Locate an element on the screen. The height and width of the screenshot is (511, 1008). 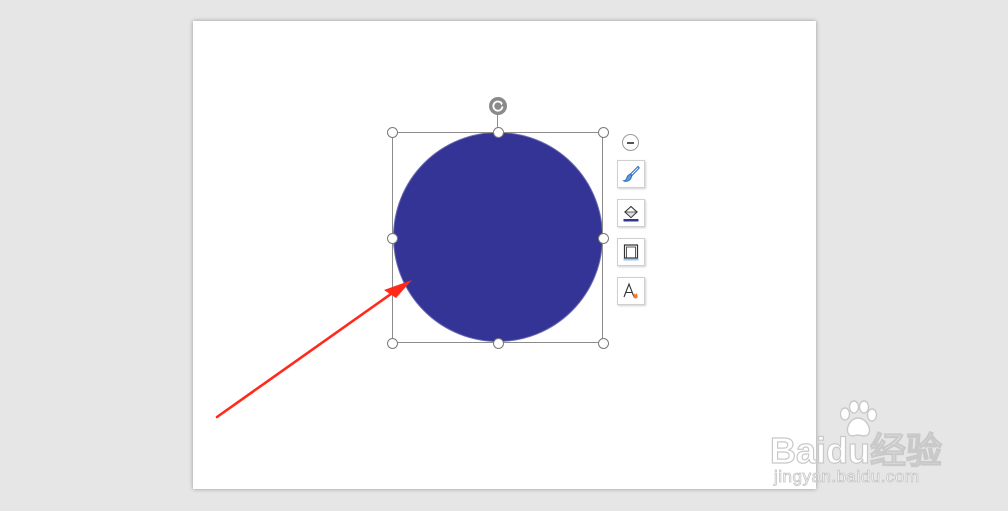
text-effects-button is located at coordinates (631, 291).